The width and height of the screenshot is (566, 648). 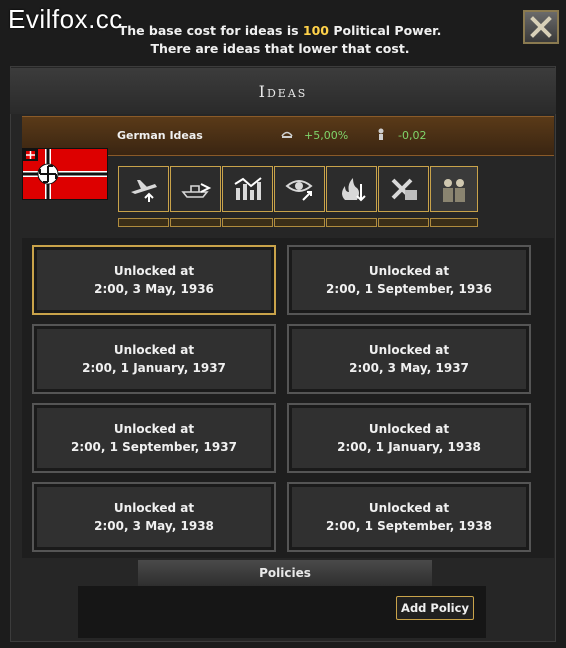 I want to click on idea-slots, so click(x=298, y=189).